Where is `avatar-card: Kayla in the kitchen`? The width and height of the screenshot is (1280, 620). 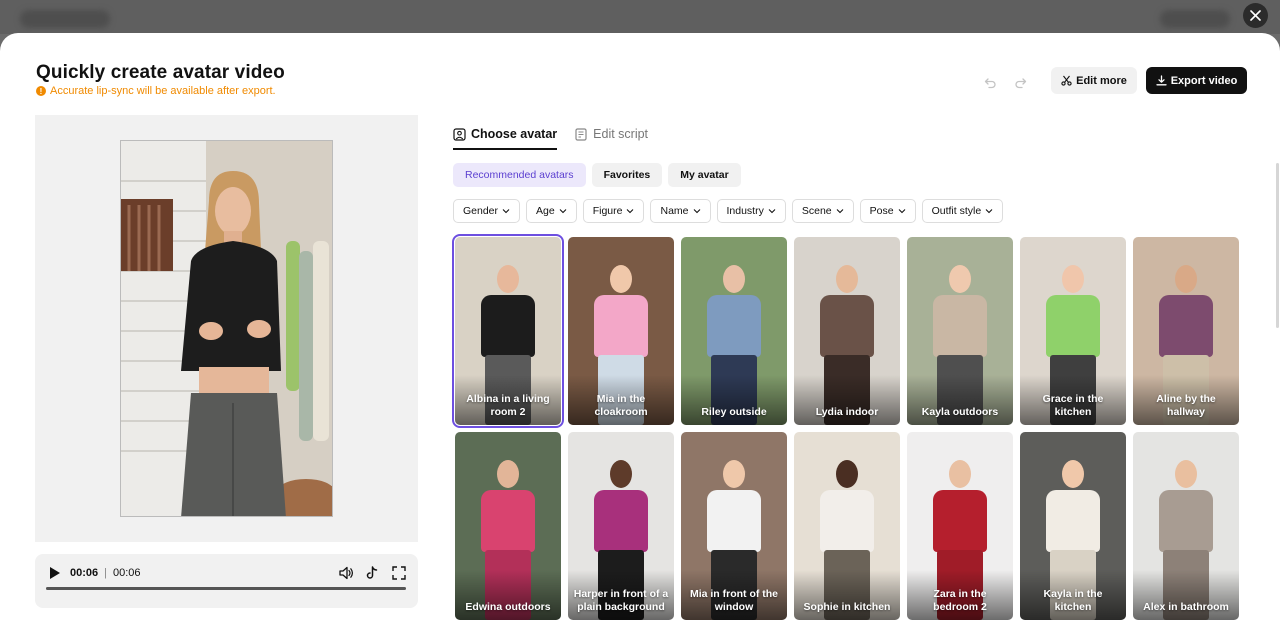 avatar-card: Kayla in the kitchen is located at coordinates (1073, 526).